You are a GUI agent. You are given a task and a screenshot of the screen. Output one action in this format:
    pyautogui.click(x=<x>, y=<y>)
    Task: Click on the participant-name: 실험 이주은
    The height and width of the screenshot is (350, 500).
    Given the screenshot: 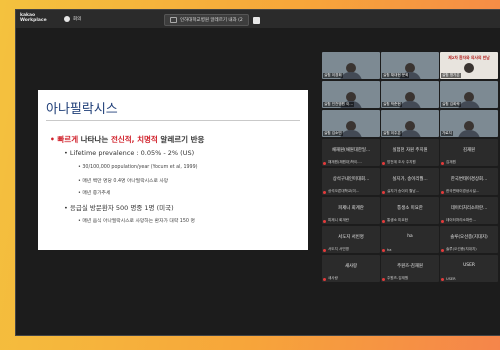 What is the action you would take?
    pyautogui.click(x=392, y=133)
    